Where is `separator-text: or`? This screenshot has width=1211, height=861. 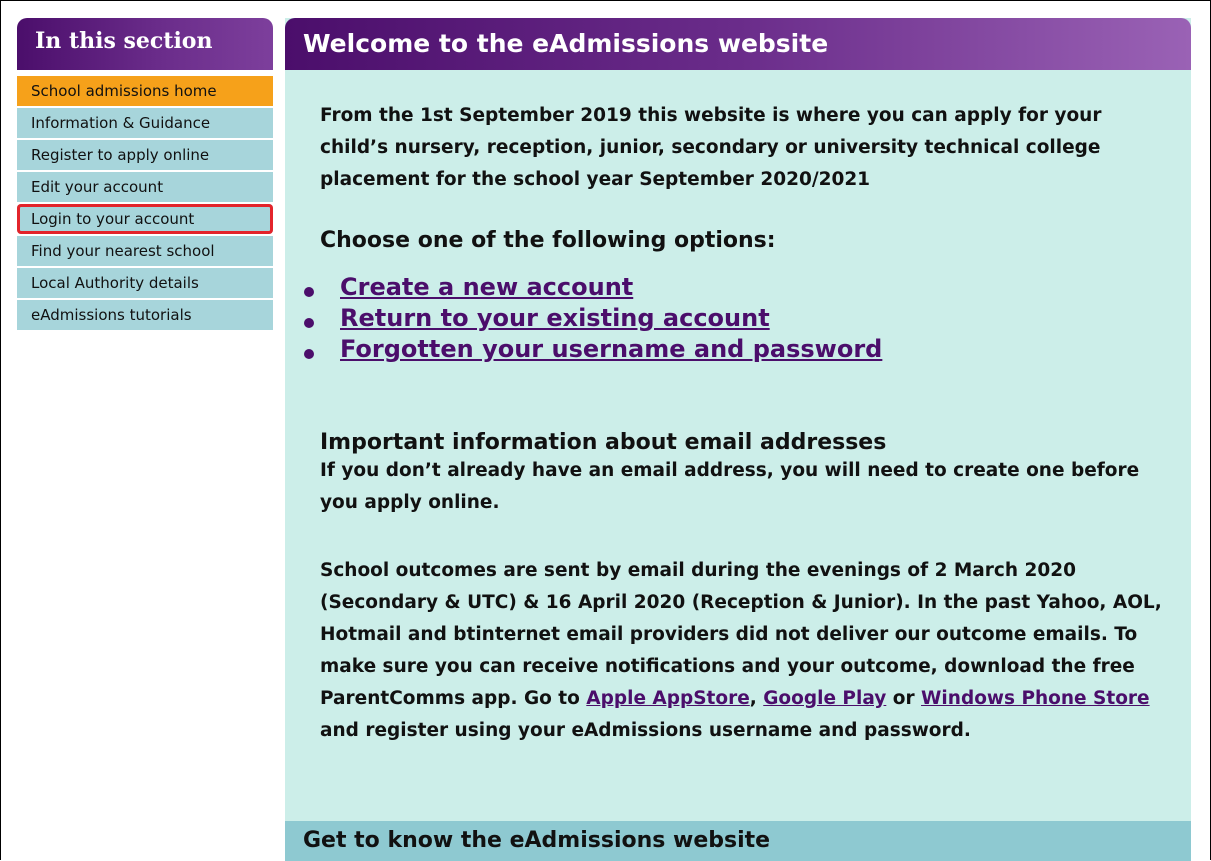
separator-text: or is located at coordinates (904, 698).